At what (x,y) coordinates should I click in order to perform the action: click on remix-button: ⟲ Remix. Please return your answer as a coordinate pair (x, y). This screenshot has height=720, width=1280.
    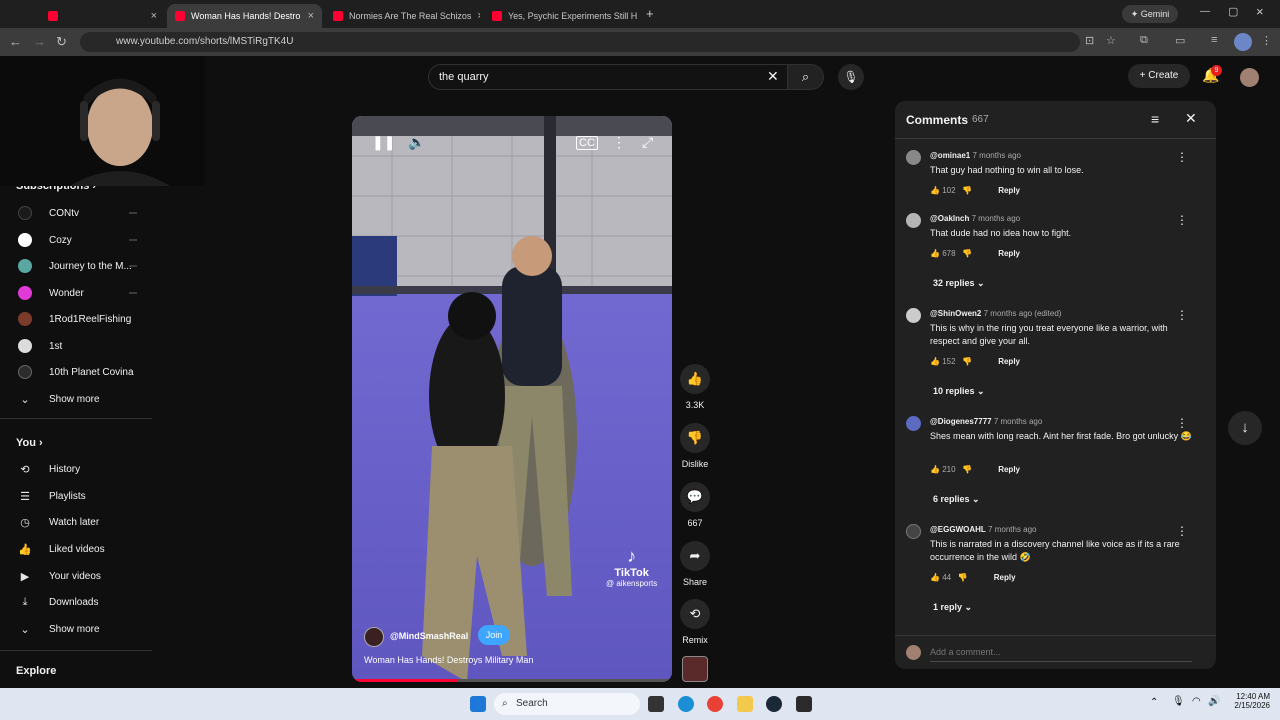
    Looking at the image, I should click on (695, 622).